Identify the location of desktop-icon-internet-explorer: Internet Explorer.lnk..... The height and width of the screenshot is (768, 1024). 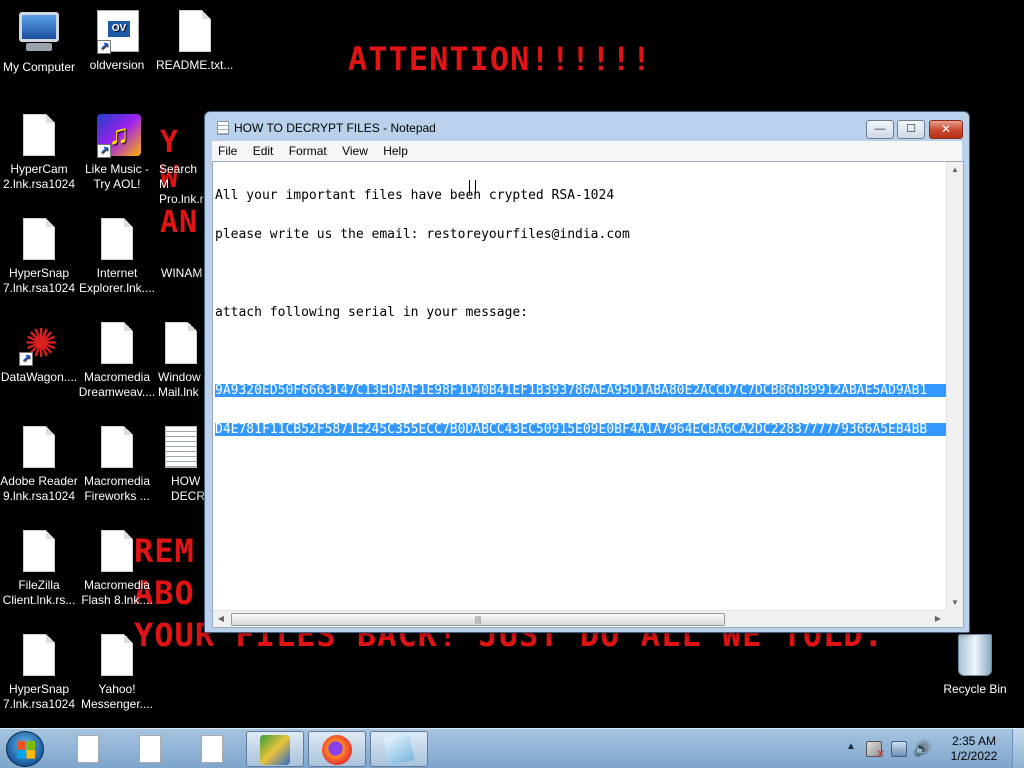
(117, 257).